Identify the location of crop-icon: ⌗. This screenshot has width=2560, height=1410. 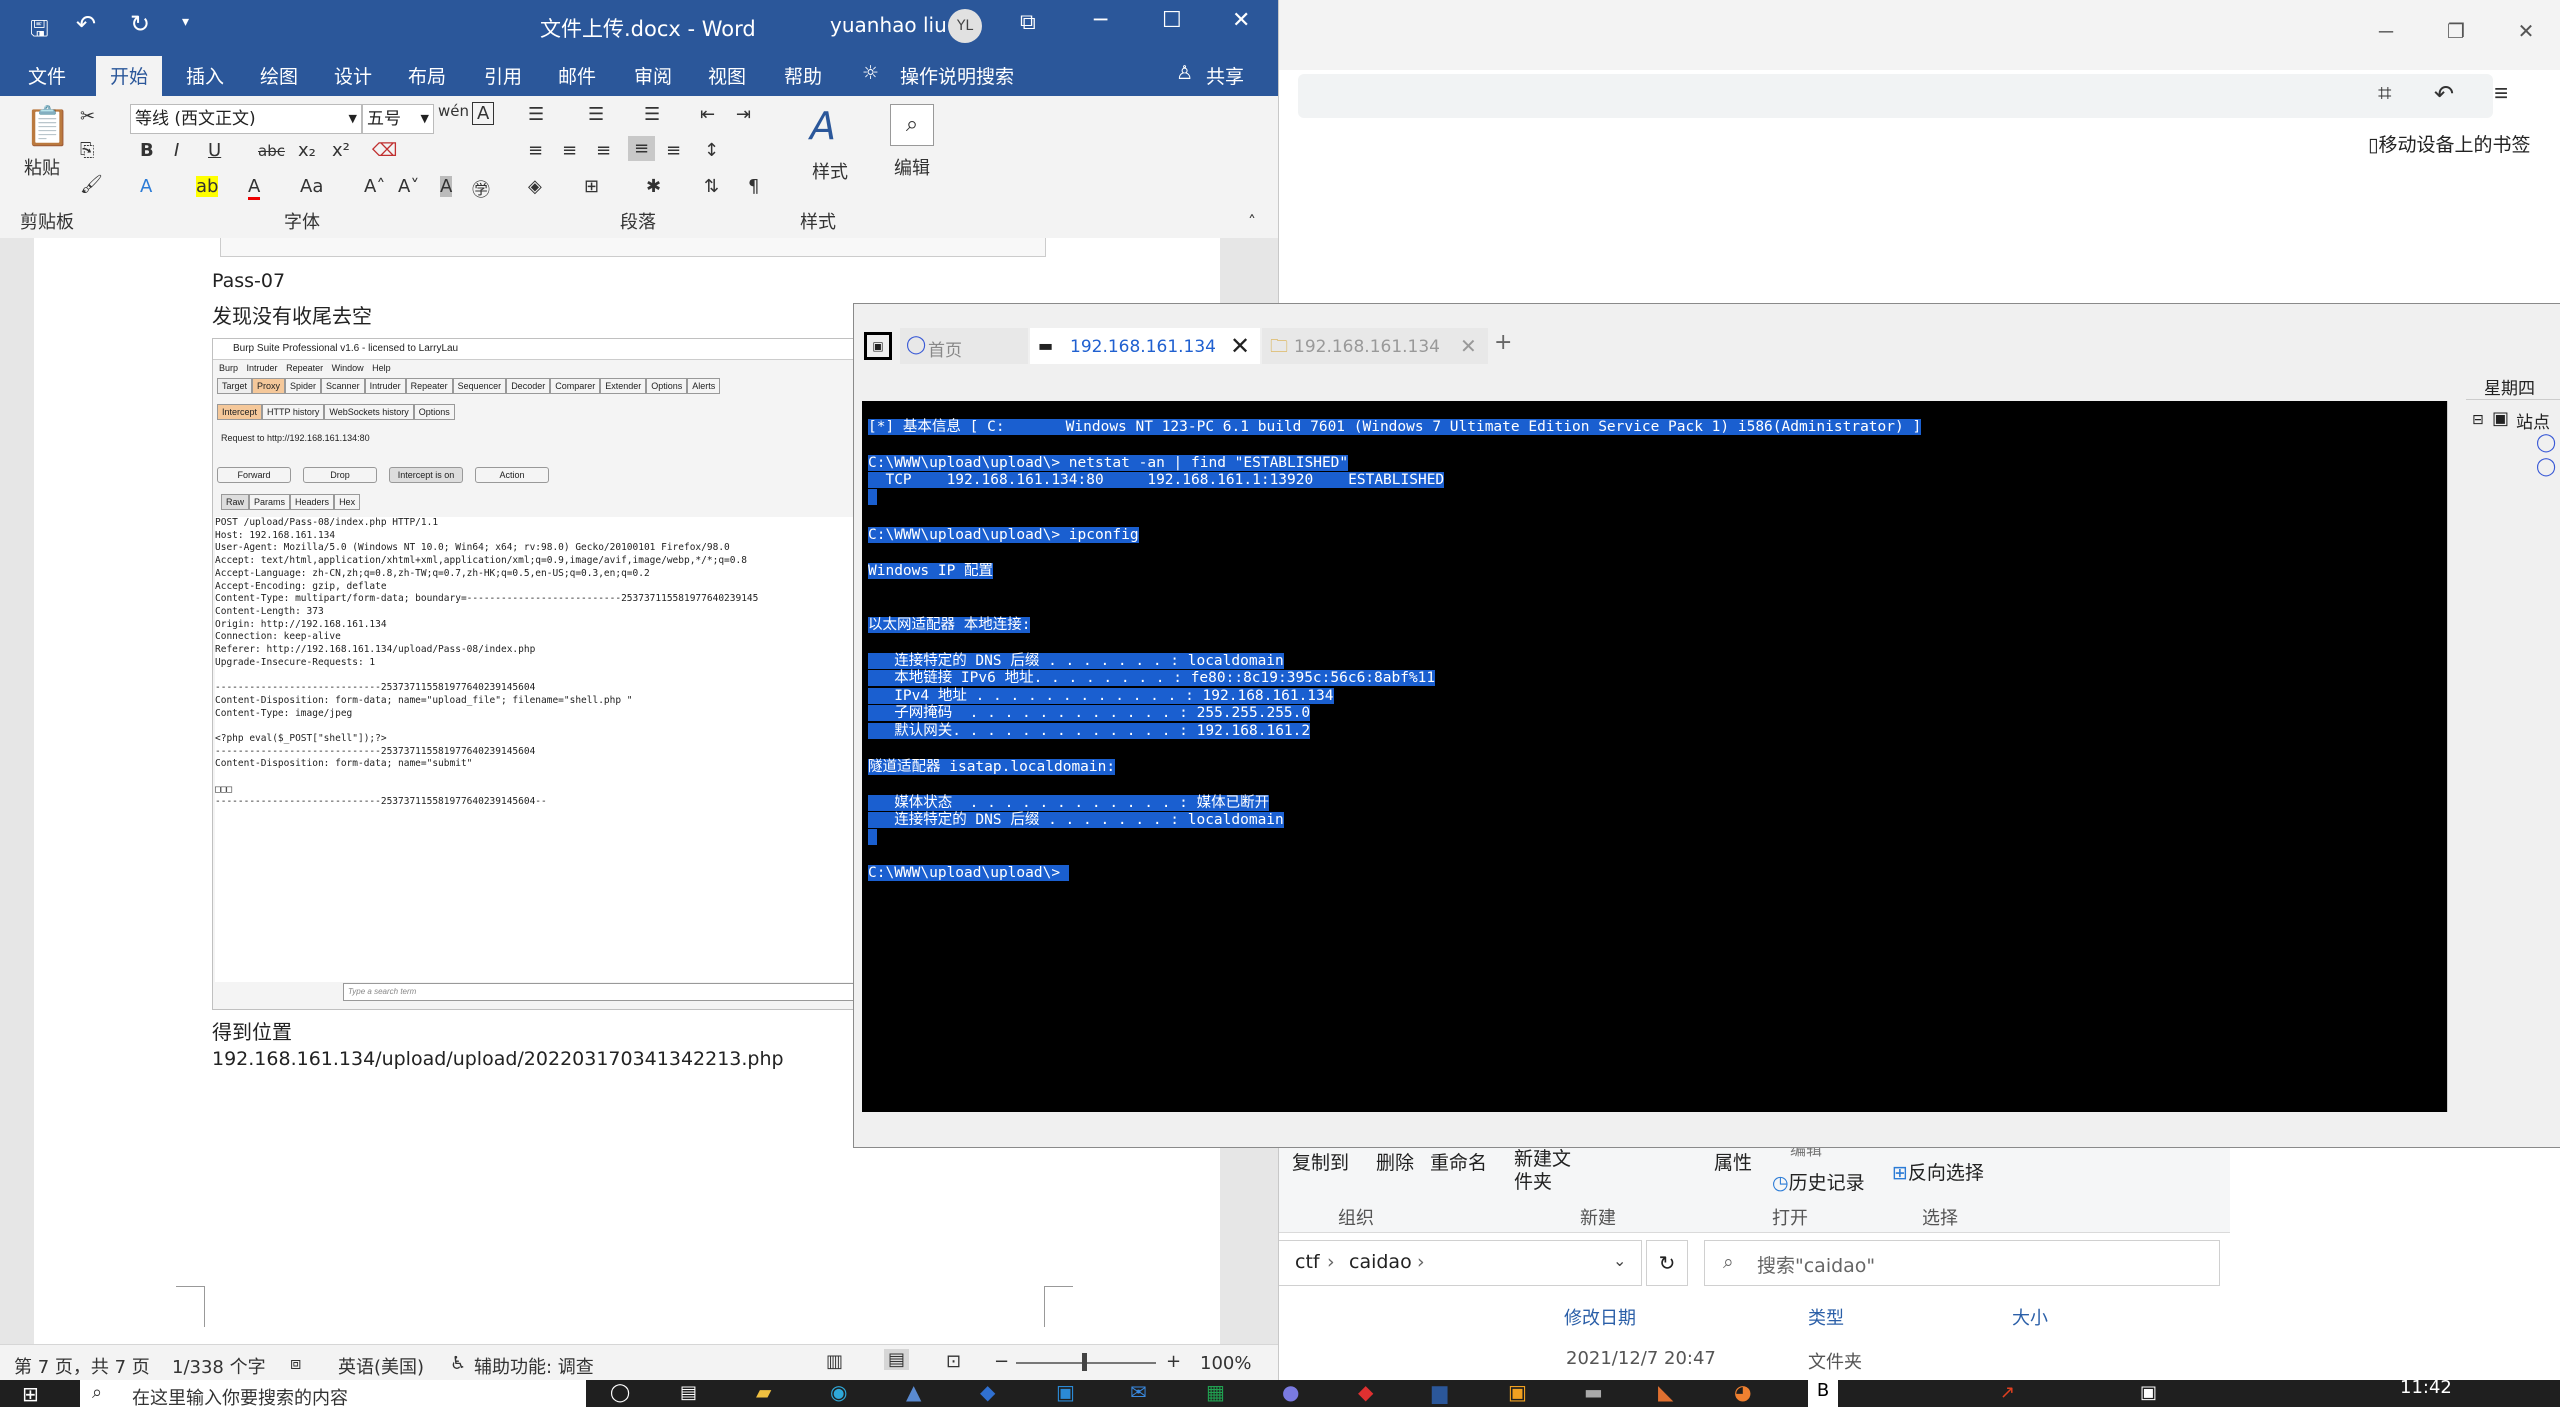
(2385, 94).